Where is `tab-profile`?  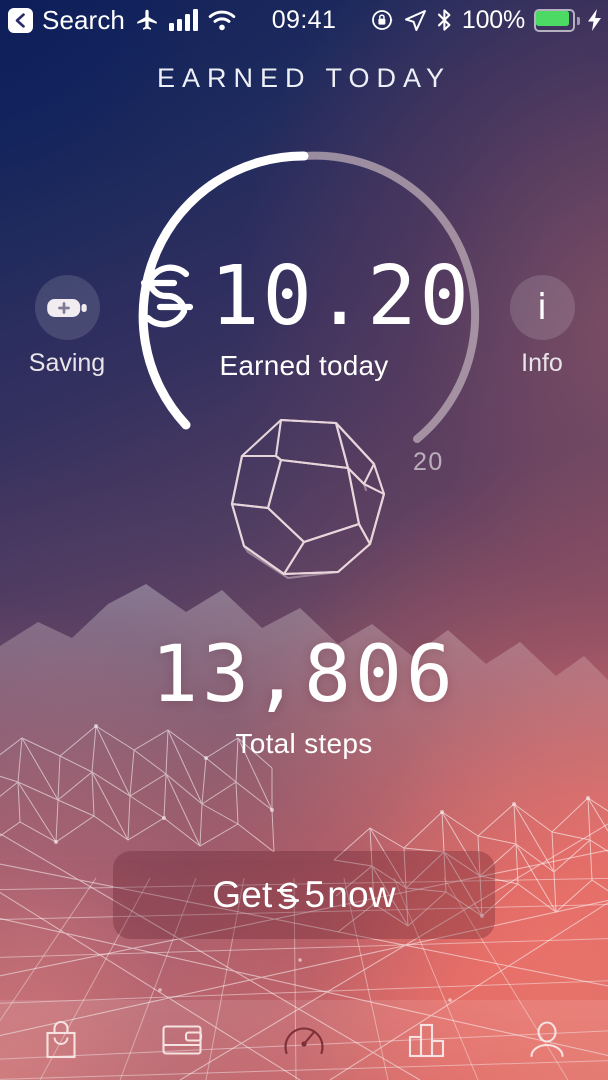 tab-profile is located at coordinates (547, 1040).